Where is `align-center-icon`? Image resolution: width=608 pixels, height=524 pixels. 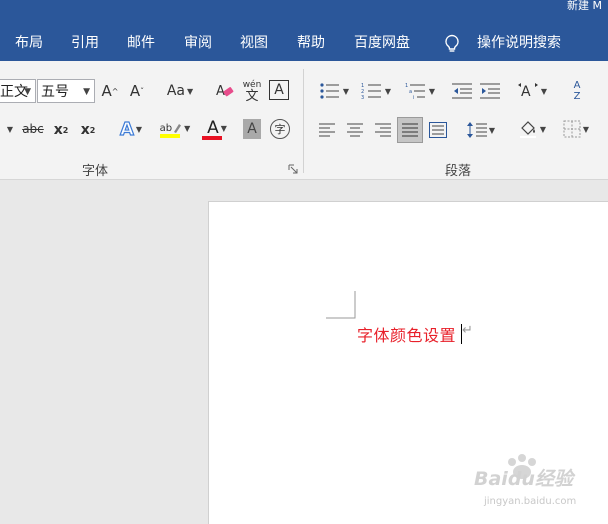 align-center-icon is located at coordinates (355, 130).